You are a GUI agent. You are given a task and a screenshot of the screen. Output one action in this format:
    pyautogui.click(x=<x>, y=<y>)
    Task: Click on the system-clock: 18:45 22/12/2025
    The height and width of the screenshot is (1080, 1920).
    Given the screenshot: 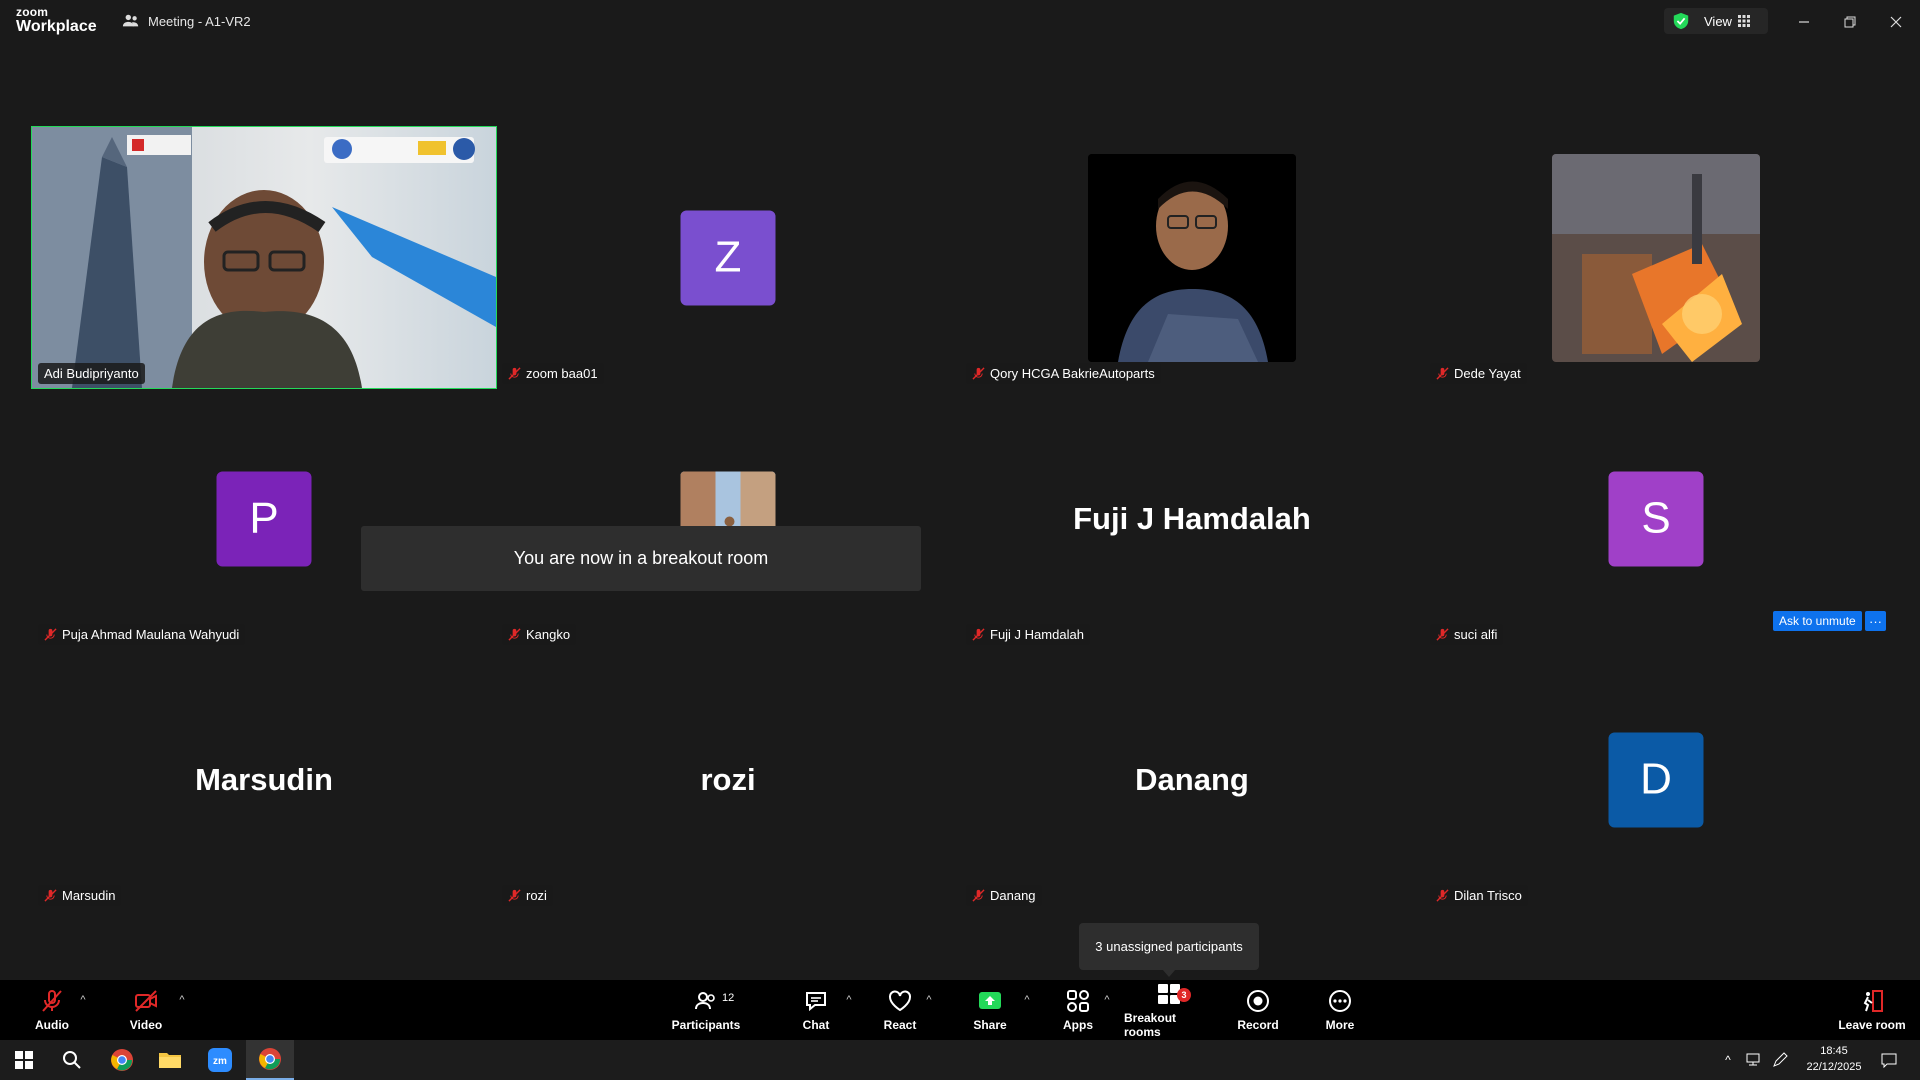 What is the action you would take?
    pyautogui.click(x=1834, y=1059)
    